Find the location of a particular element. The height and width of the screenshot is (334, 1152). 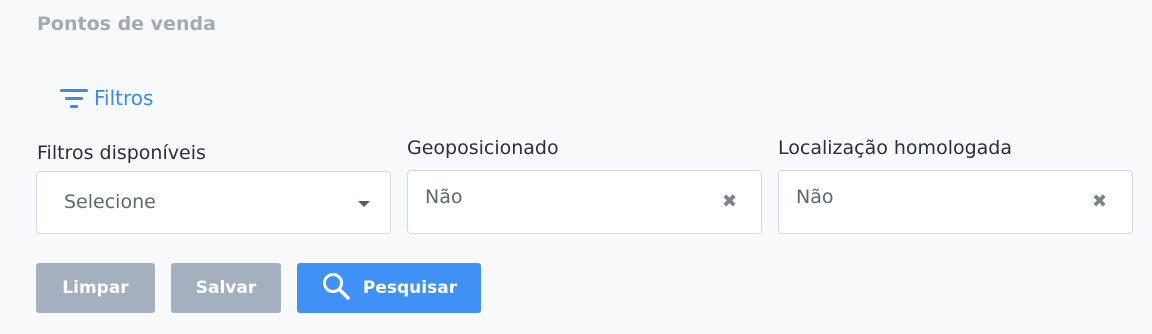

available-filters-placeholder: Selecione is located at coordinates (110, 202).